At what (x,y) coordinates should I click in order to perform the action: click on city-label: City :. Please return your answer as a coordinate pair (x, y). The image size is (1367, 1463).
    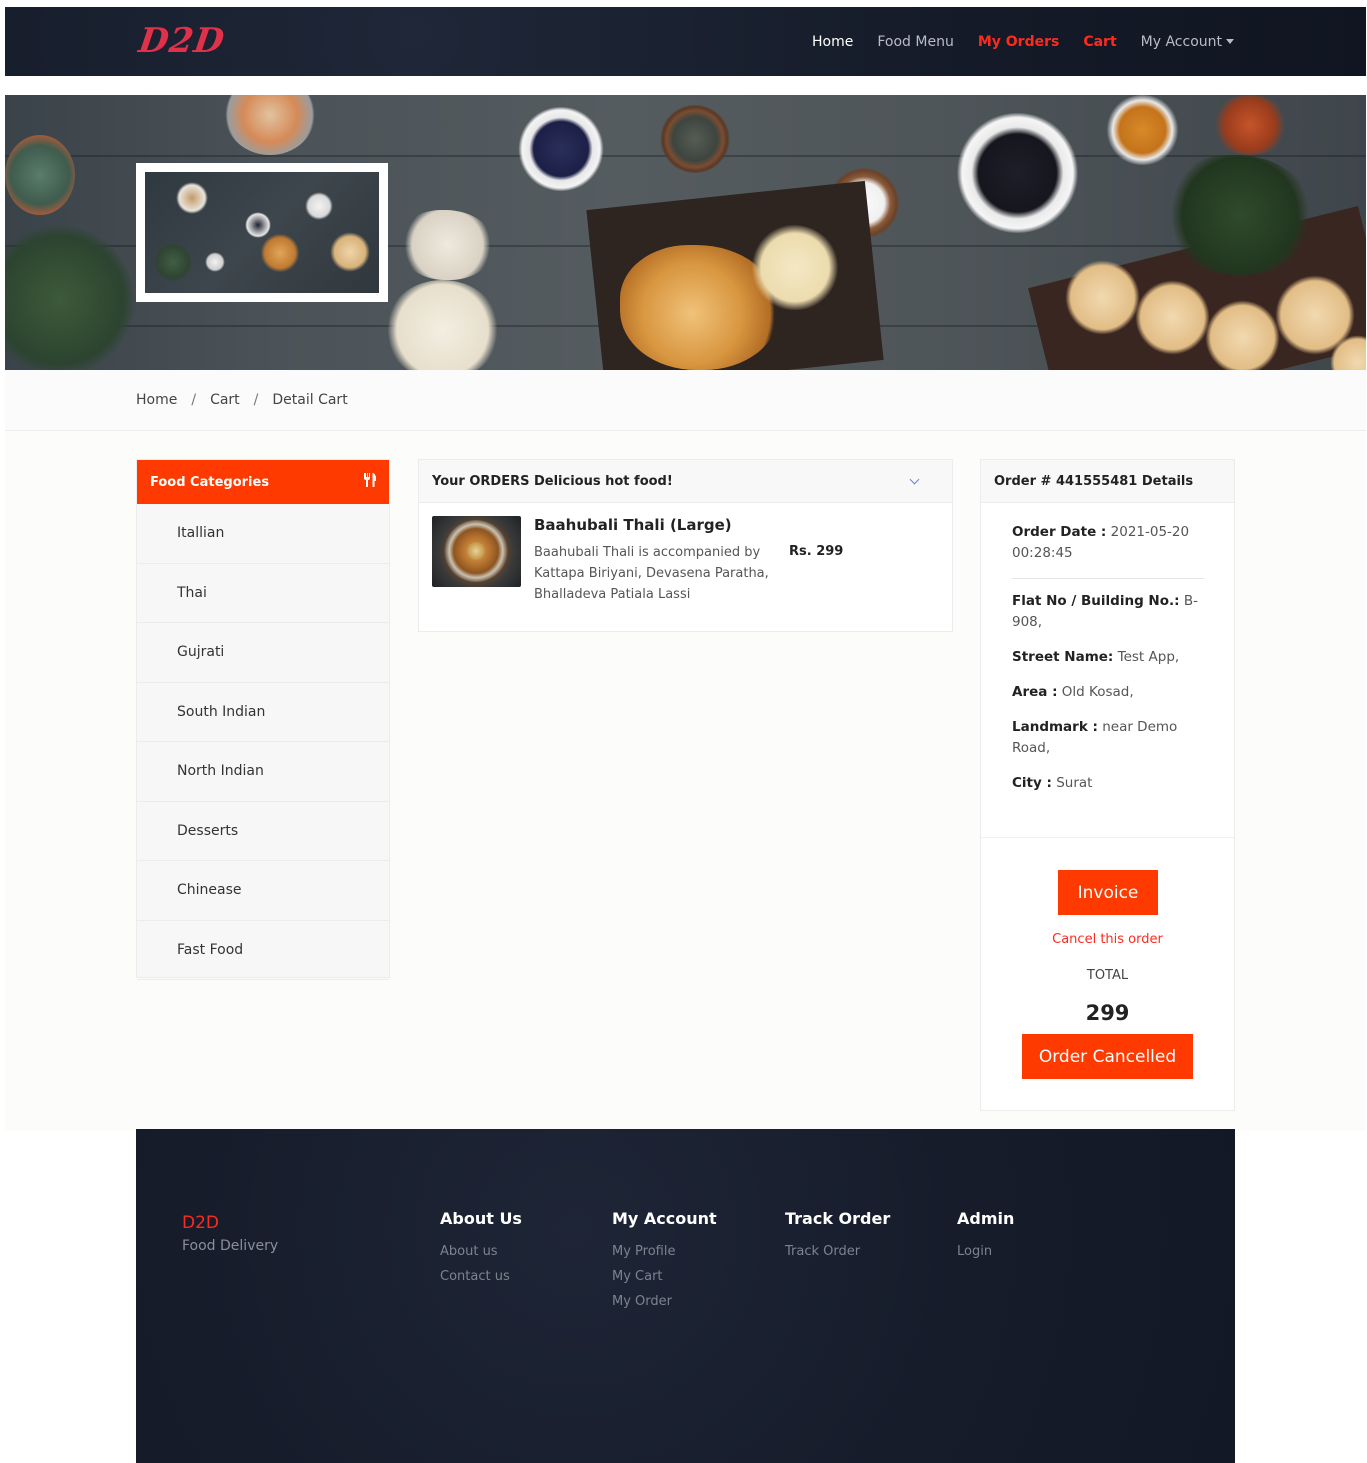
    Looking at the image, I should click on (1032, 783).